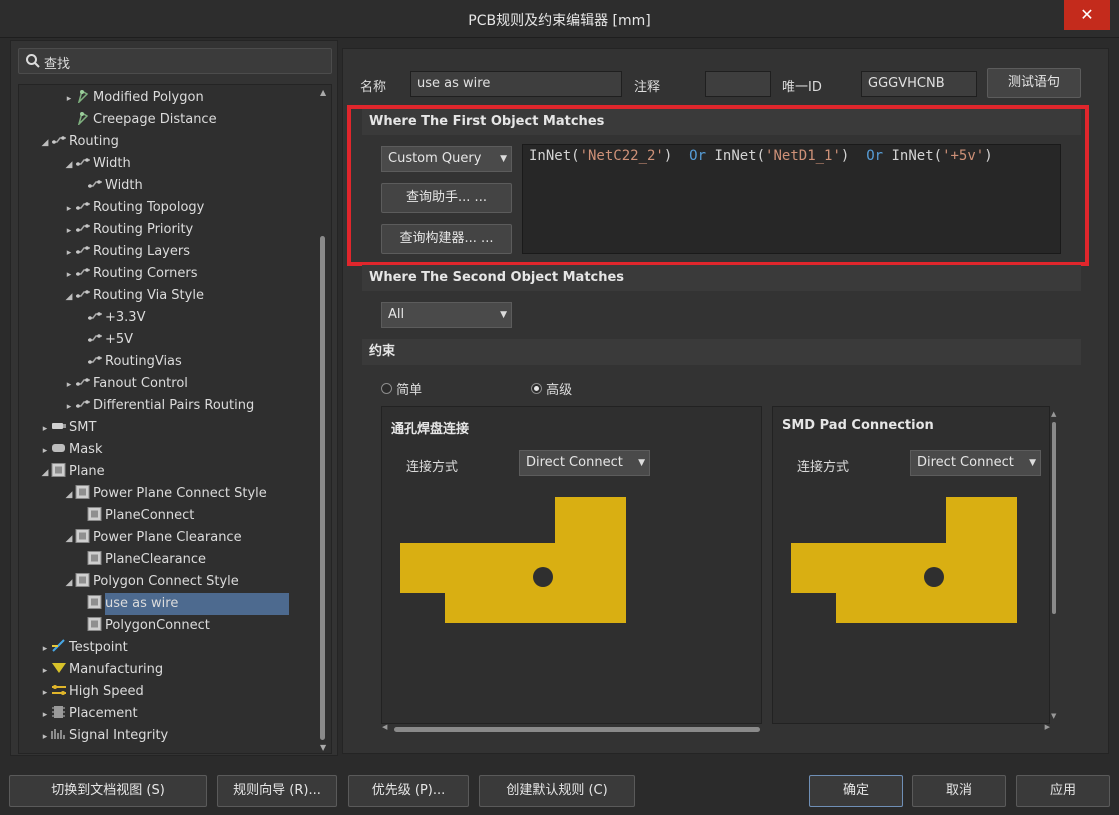 This screenshot has height=815, width=1119. I want to click on tree-item: ▸ SMT, so click(68, 428).